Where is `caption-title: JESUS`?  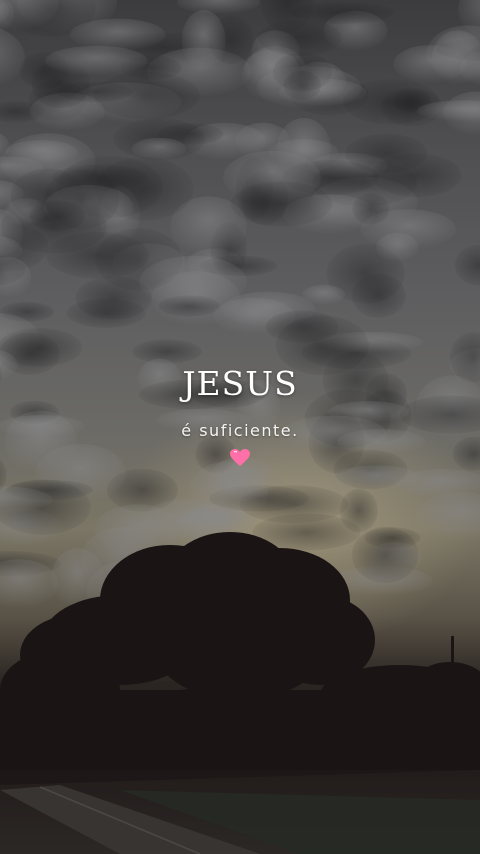 caption-title: JESUS is located at coordinates (240, 383).